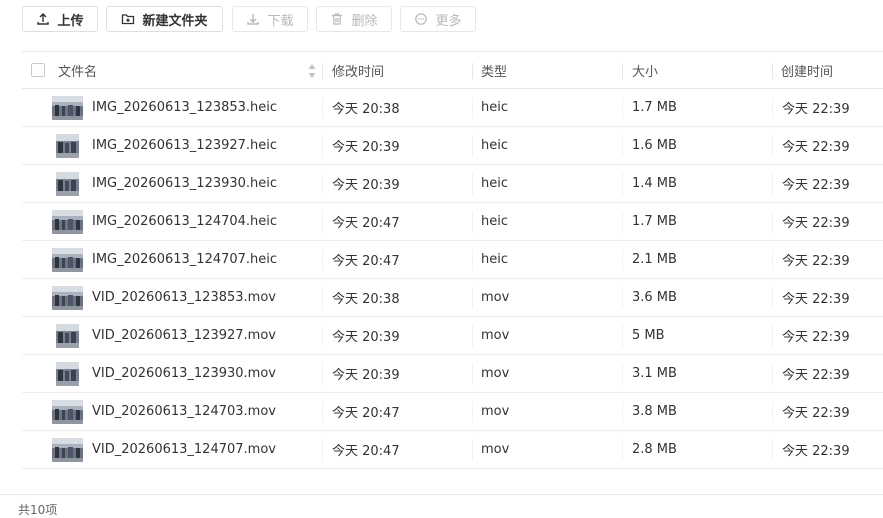 The height and width of the screenshot is (518, 883). I want to click on file-size: 3.1 MB, so click(654, 373).